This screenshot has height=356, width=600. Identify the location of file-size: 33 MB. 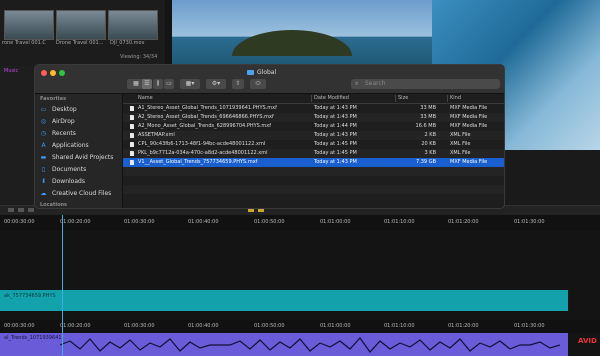
(428, 117).